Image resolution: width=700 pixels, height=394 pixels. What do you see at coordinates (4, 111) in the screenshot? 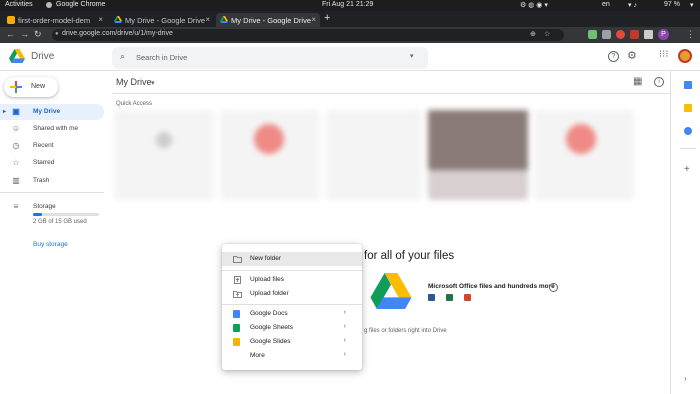
I see `expand-arrow-icon: ▸` at bounding box center [4, 111].